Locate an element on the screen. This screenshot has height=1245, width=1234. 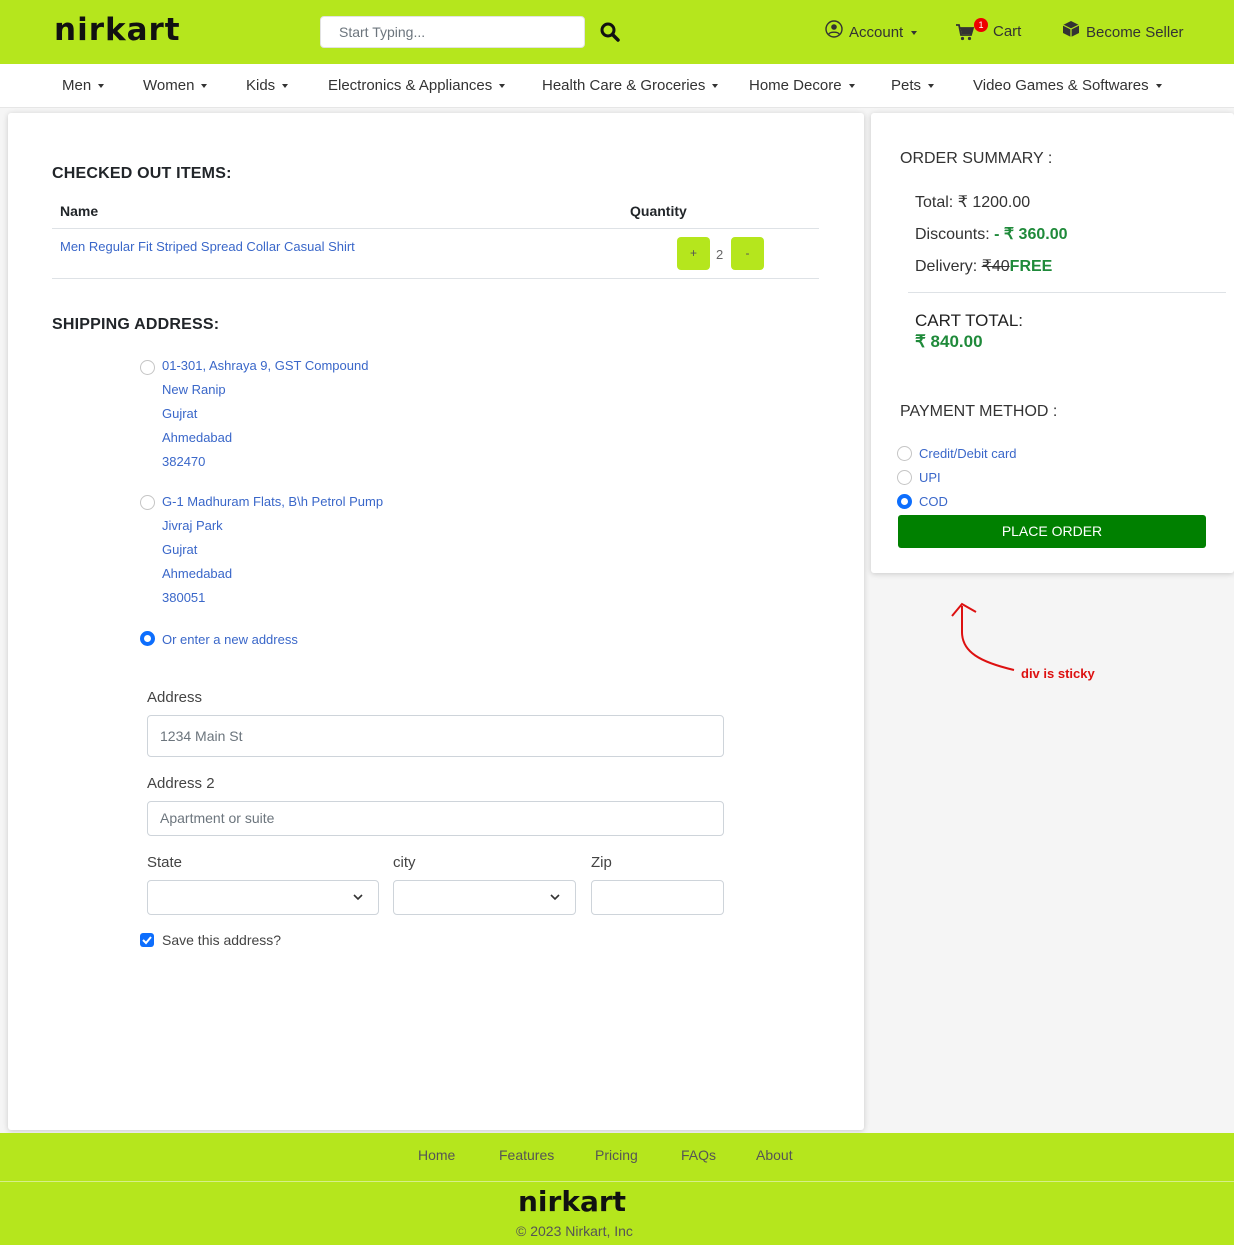
col-quantity-header: Quantity is located at coordinates (658, 211).